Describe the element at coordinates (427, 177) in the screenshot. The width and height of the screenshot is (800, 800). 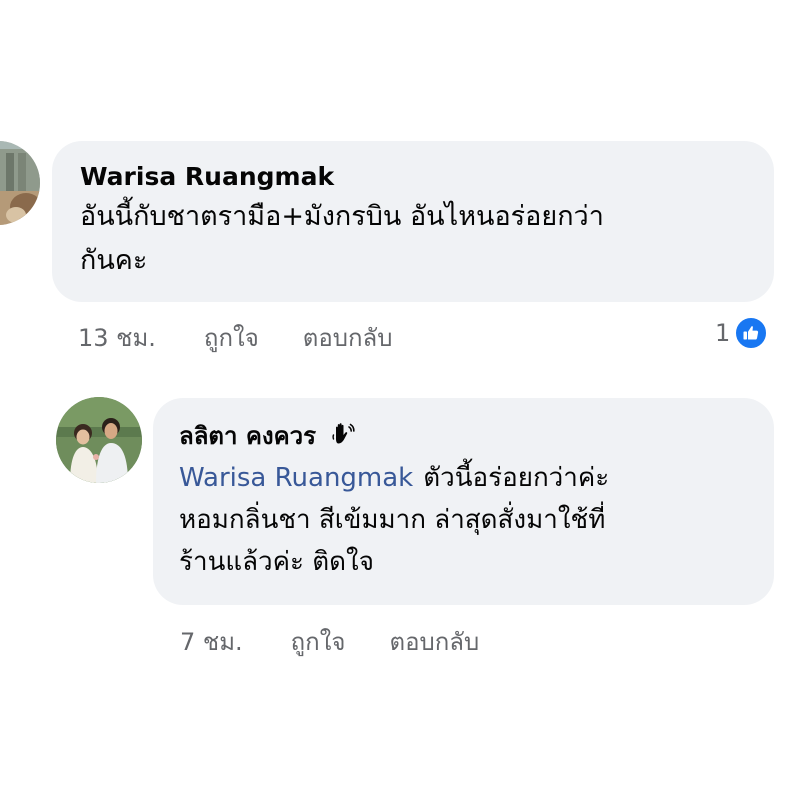
I see `comment-author: Warisa Ruangmak` at that location.